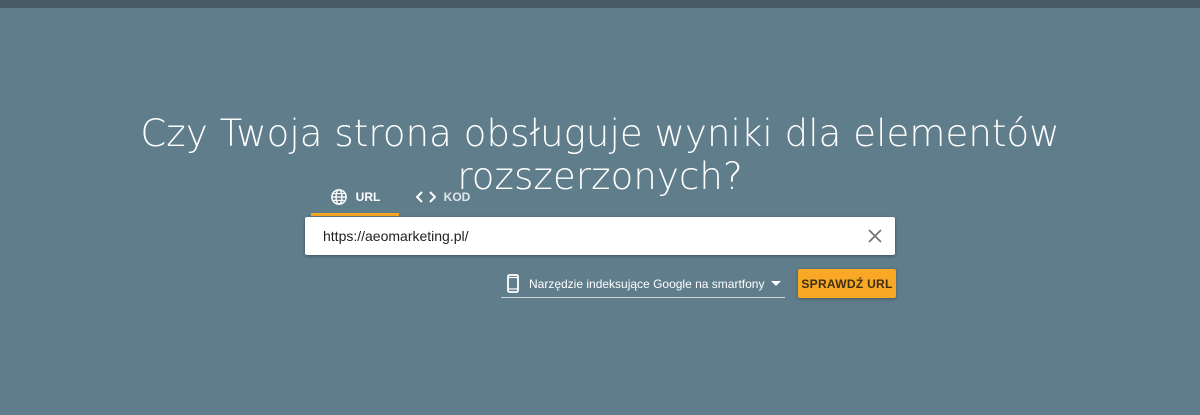 This screenshot has width=1200, height=415. I want to click on clear-input-button, so click(875, 236).